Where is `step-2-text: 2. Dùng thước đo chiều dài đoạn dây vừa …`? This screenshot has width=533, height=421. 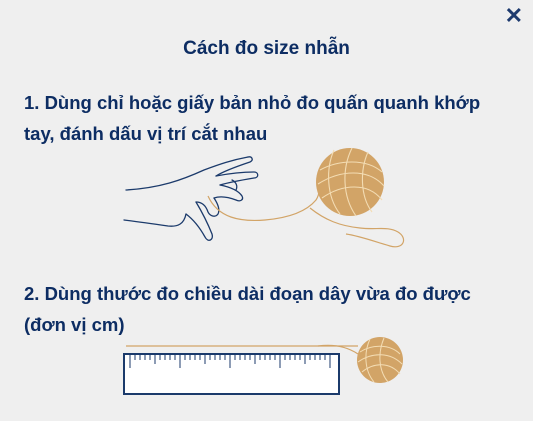 step-2-text: 2. Dùng thước đo chiều dài đoạn dây vừa … is located at coordinates (269, 309).